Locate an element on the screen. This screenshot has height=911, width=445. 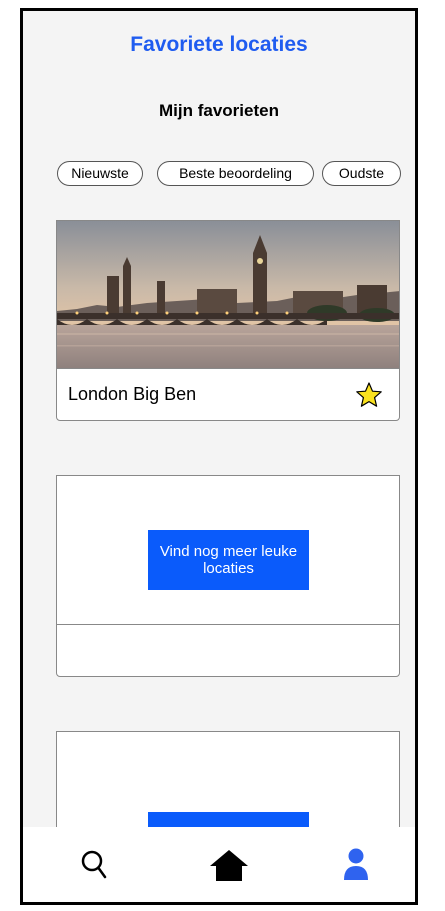
search-icon is located at coordinates (94, 864).